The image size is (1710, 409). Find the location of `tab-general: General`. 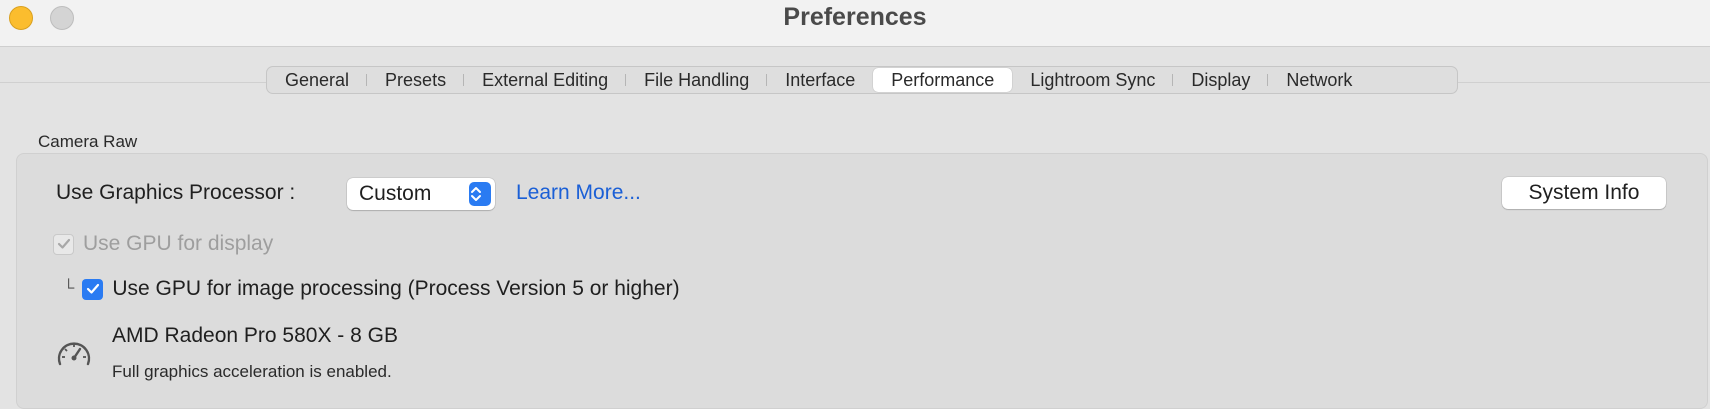

tab-general: General is located at coordinates (317, 80).